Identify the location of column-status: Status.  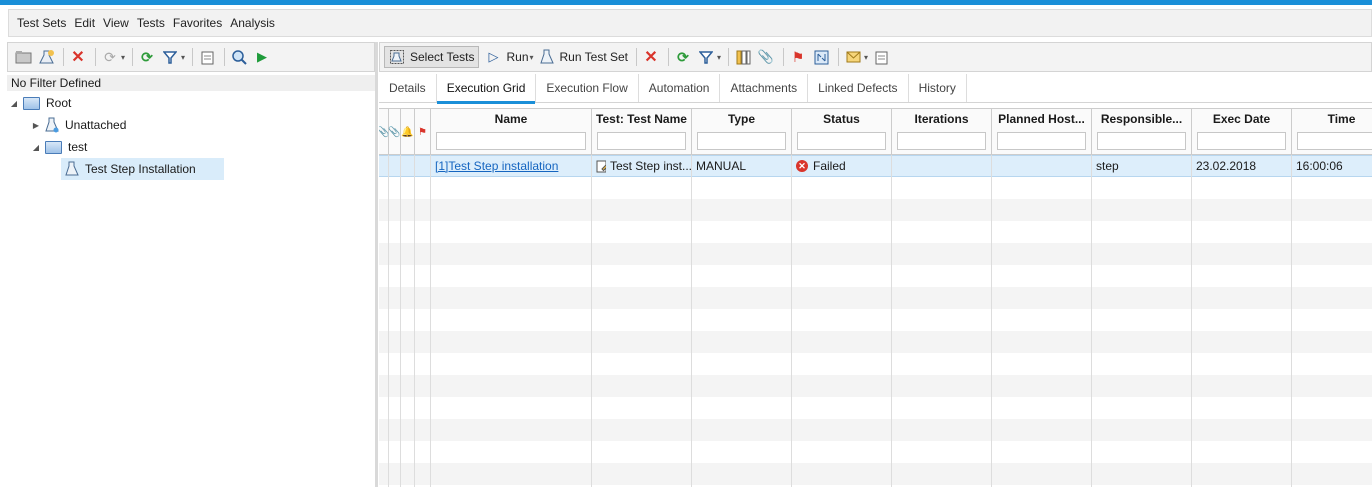
(842, 132).